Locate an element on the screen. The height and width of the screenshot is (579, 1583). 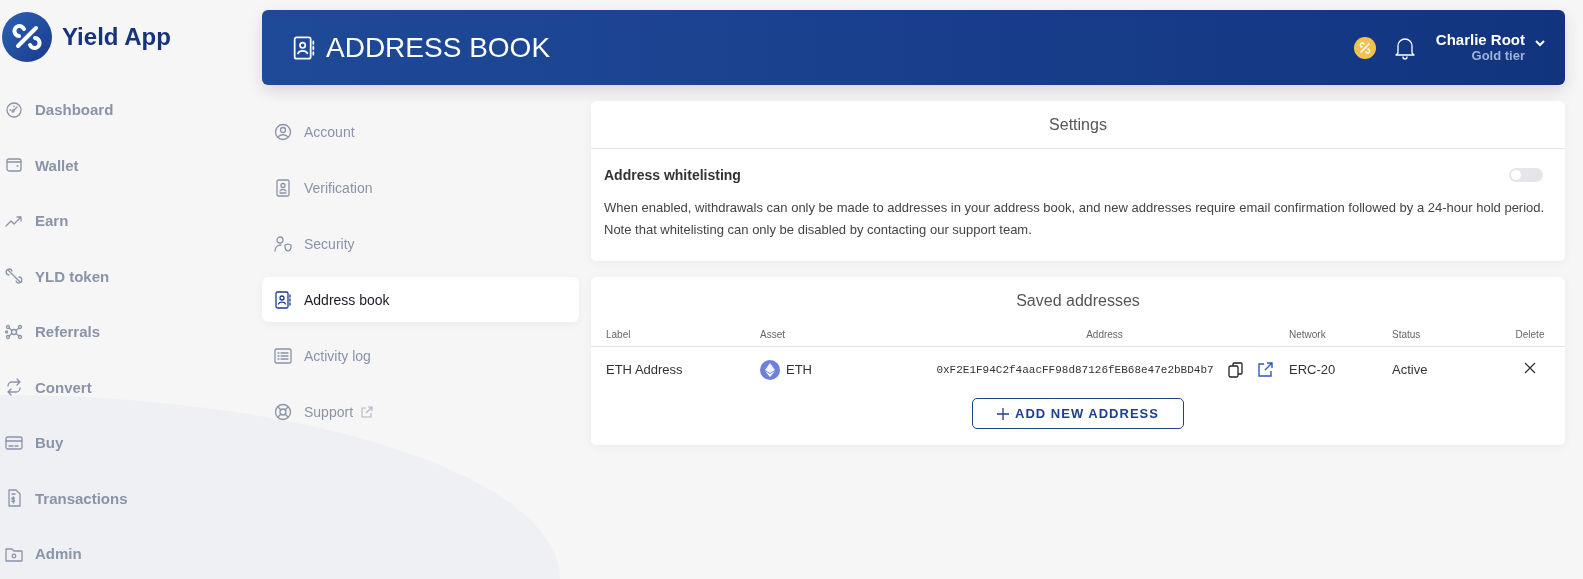
settings-nav-item: Security is located at coordinates (420, 243).